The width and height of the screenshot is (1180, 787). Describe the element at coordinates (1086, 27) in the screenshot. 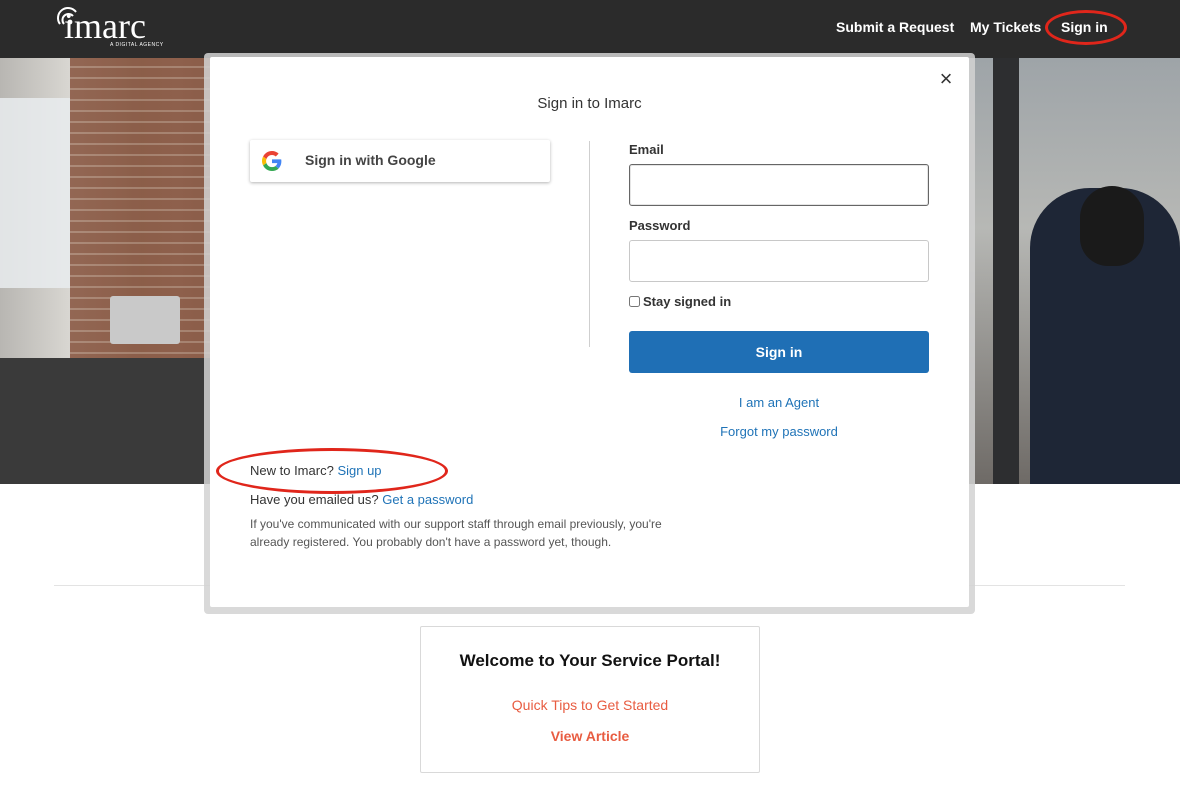

I see `annotation-circle-signin` at that location.